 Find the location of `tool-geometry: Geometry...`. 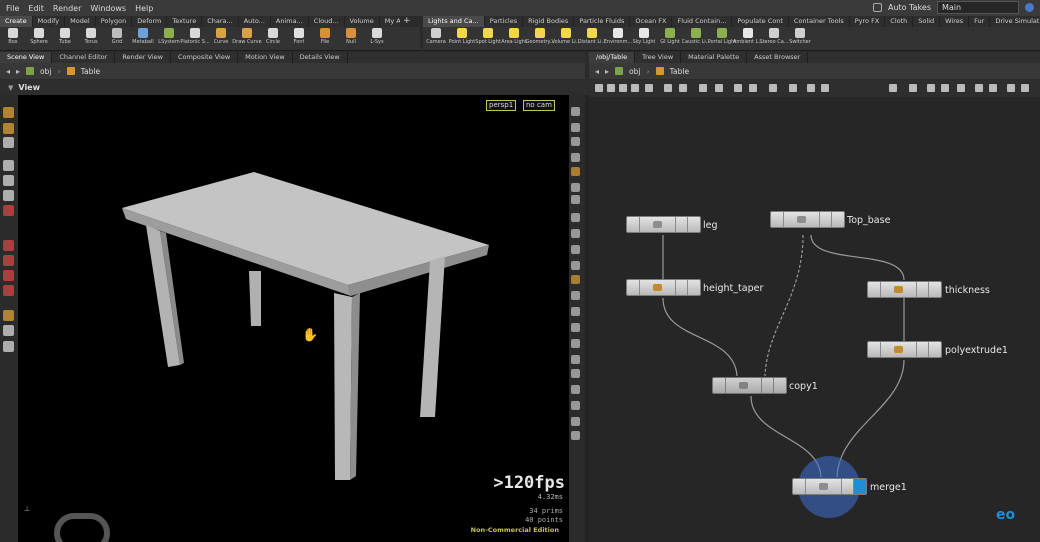

tool-geometry: Geometry... is located at coordinates (540, 38).